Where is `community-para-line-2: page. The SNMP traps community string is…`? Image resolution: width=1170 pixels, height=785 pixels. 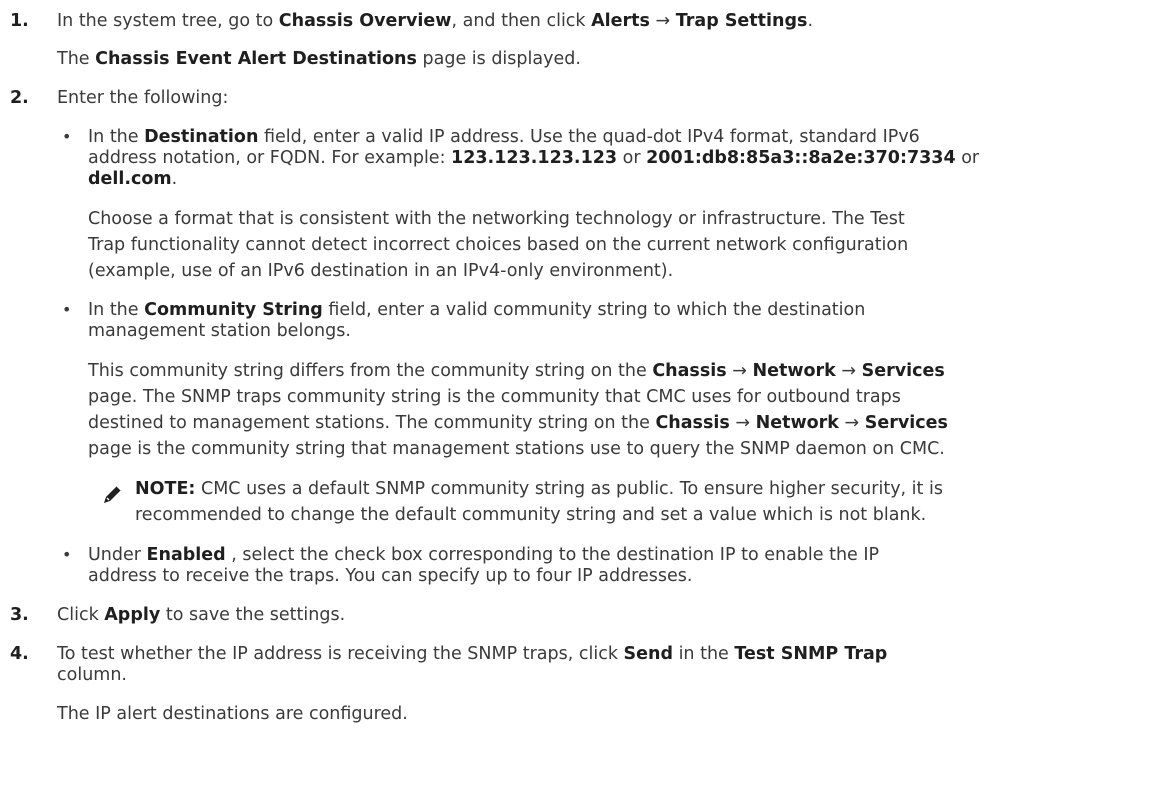 community-para-line-2: page. The SNMP traps community string is… is located at coordinates (494, 397).